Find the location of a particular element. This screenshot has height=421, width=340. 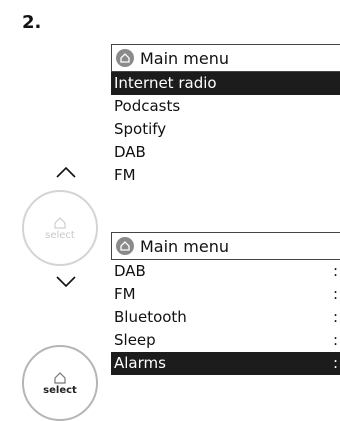

menu-item-internet-radio: Internet radio is located at coordinates (225, 83).